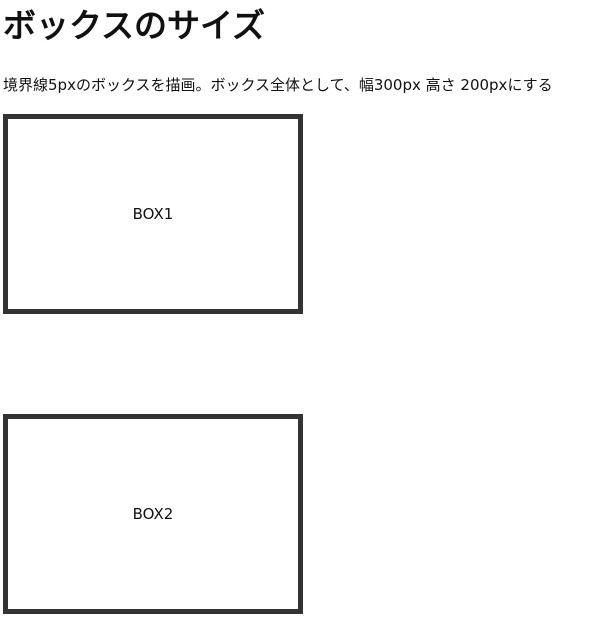 The image size is (609, 620). Describe the element at coordinates (134, 25) in the screenshot. I see `page-title: ボックスのサイズ` at that location.